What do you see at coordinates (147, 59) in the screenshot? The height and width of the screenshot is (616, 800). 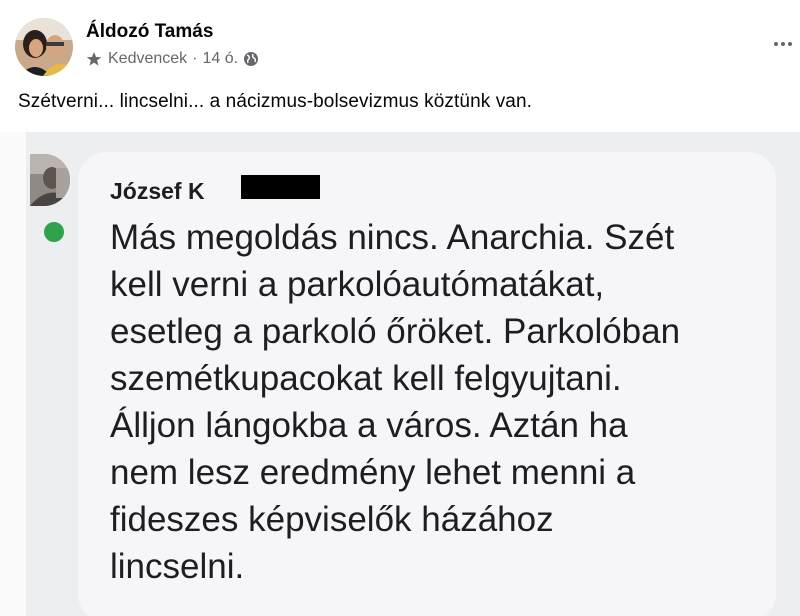 I see `audience-label: Kedvencek` at bounding box center [147, 59].